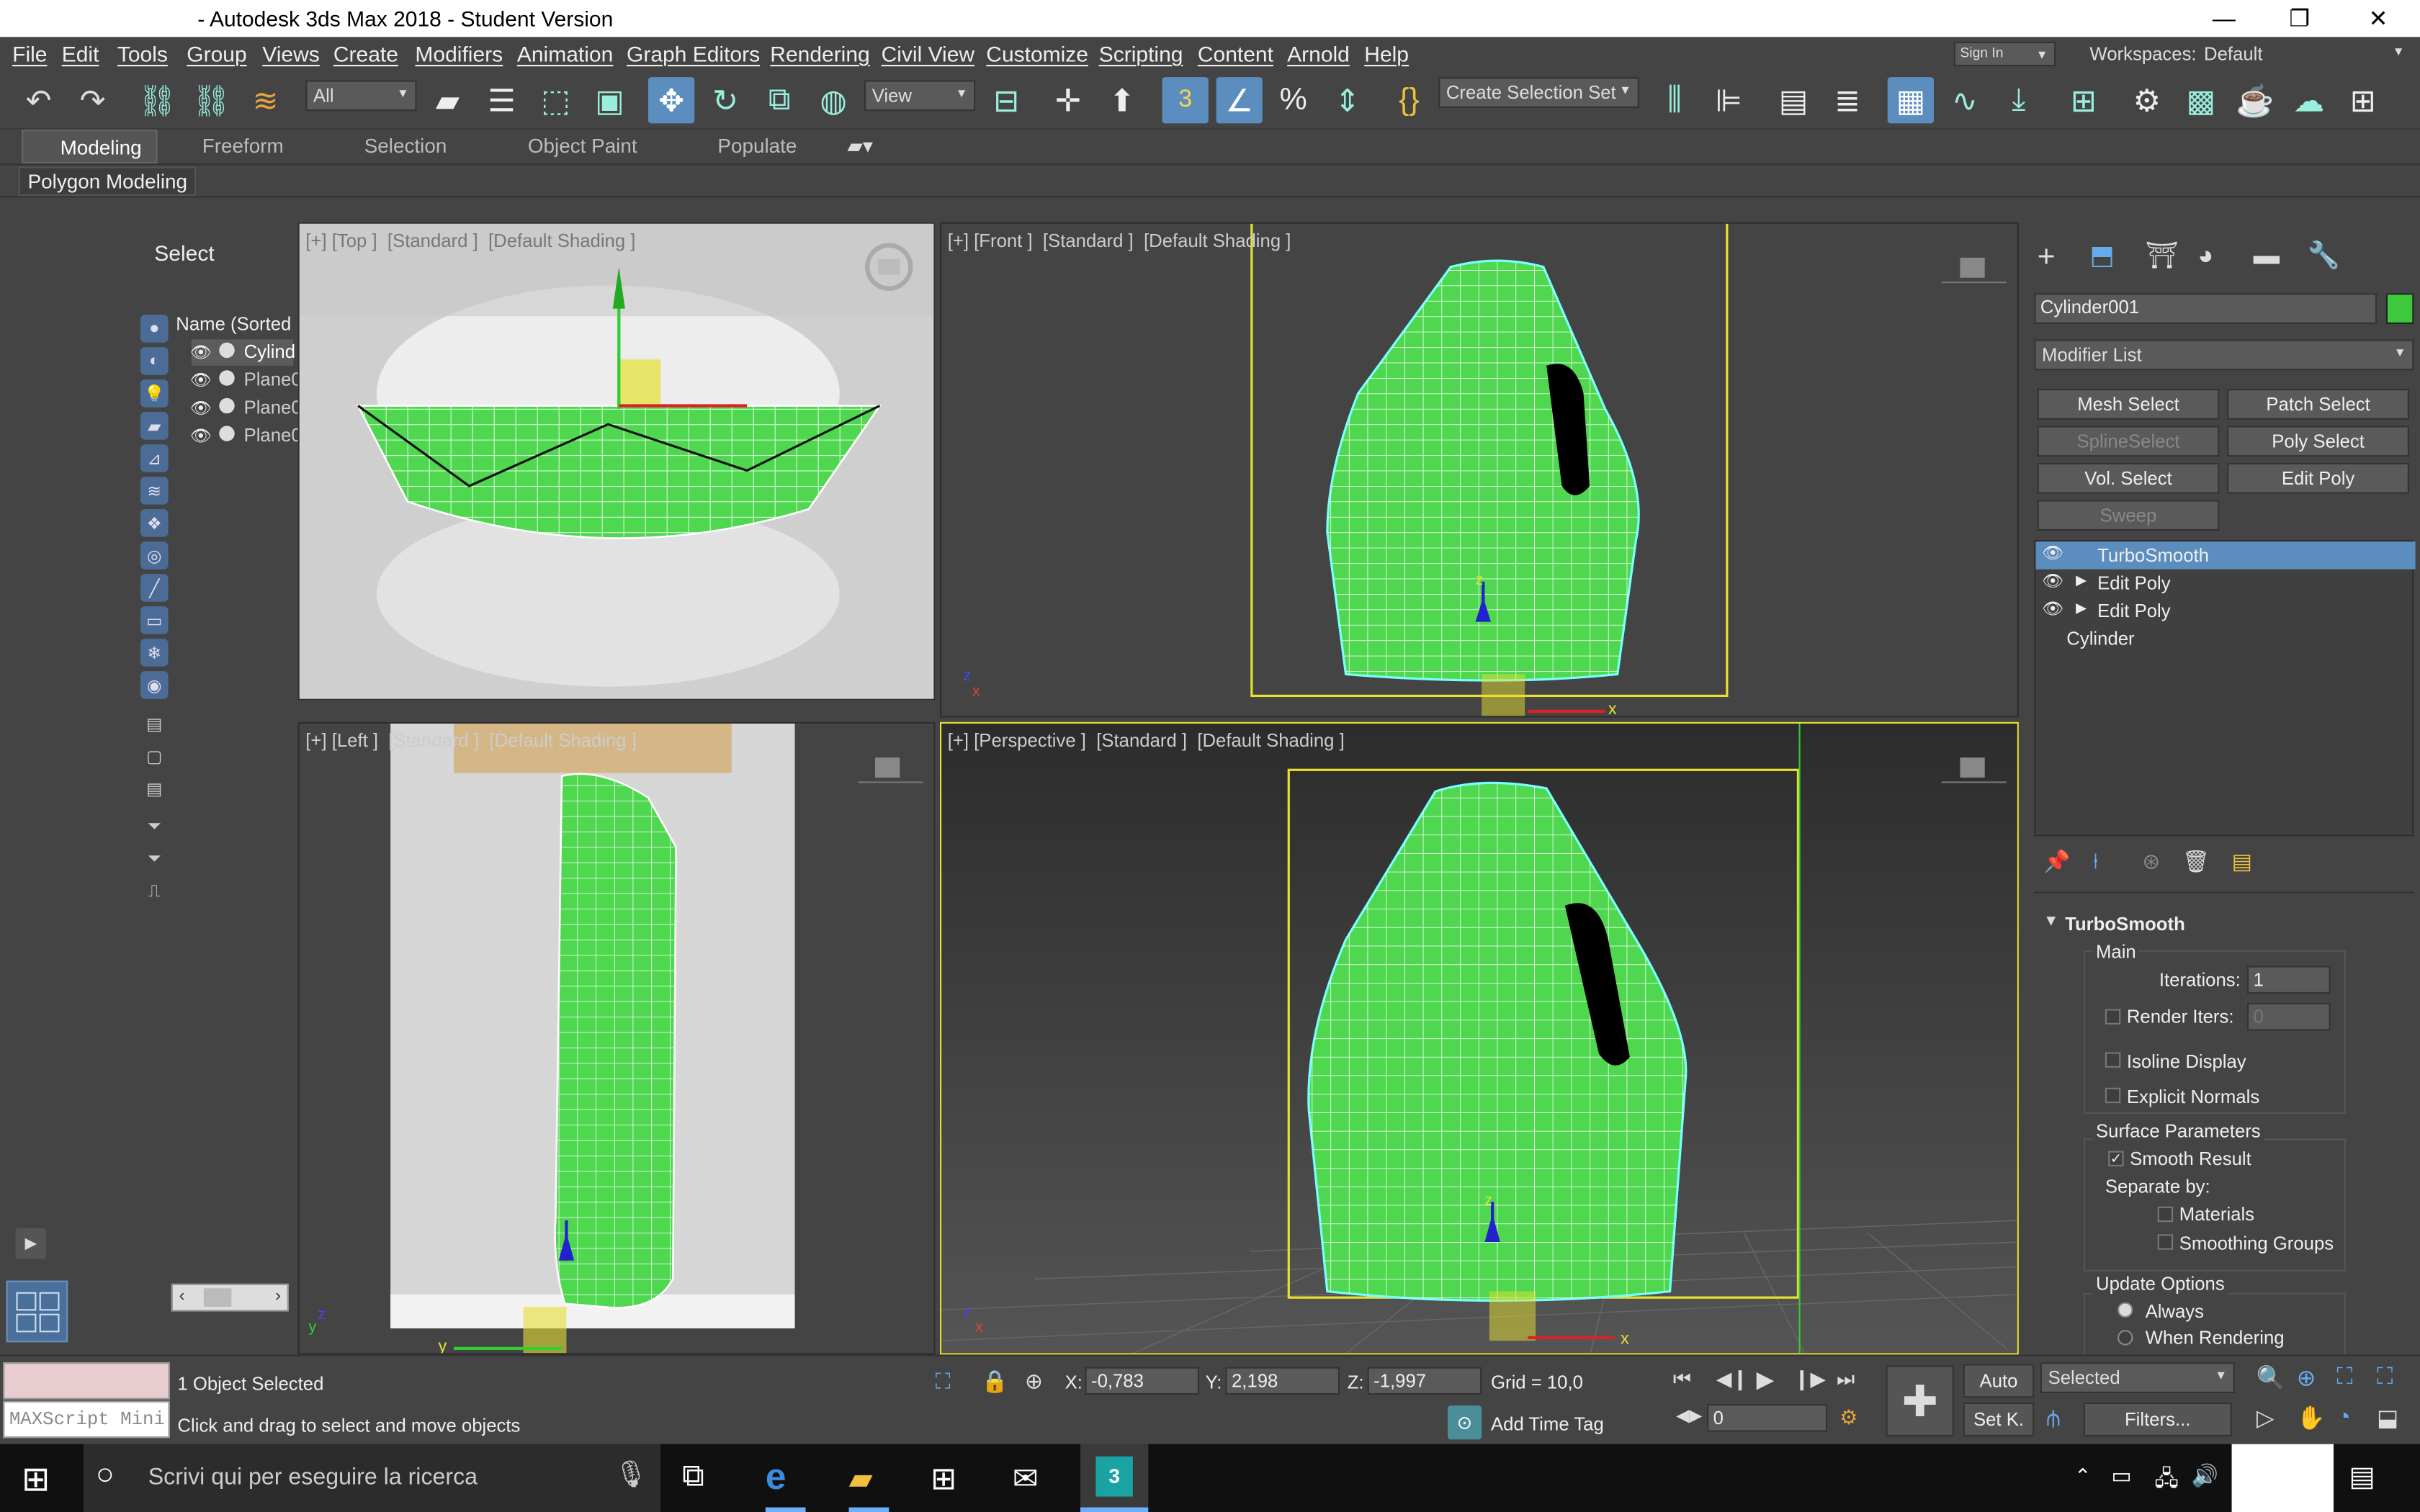 The image size is (2420, 1512). What do you see at coordinates (365, 54) in the screenshot?
I see `menu-create: Create` at bounding box center [365, 54].